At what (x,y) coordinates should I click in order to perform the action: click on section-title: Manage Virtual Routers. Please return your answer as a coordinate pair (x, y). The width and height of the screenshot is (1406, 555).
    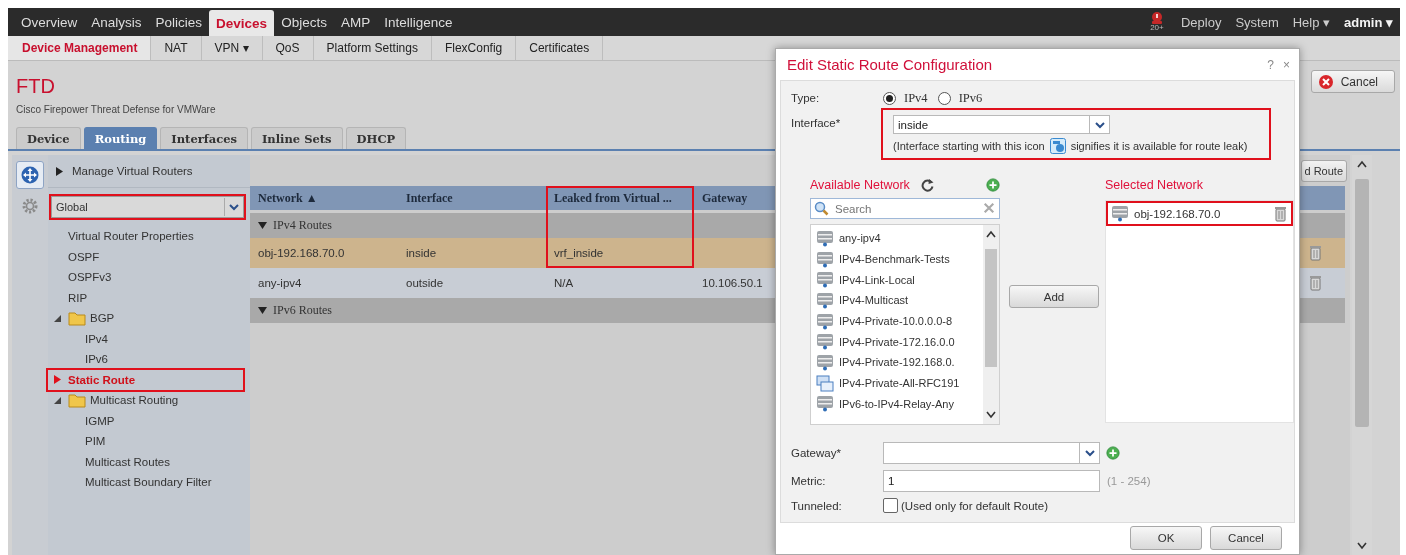
    Looking at the image, I should click on (132, 171).